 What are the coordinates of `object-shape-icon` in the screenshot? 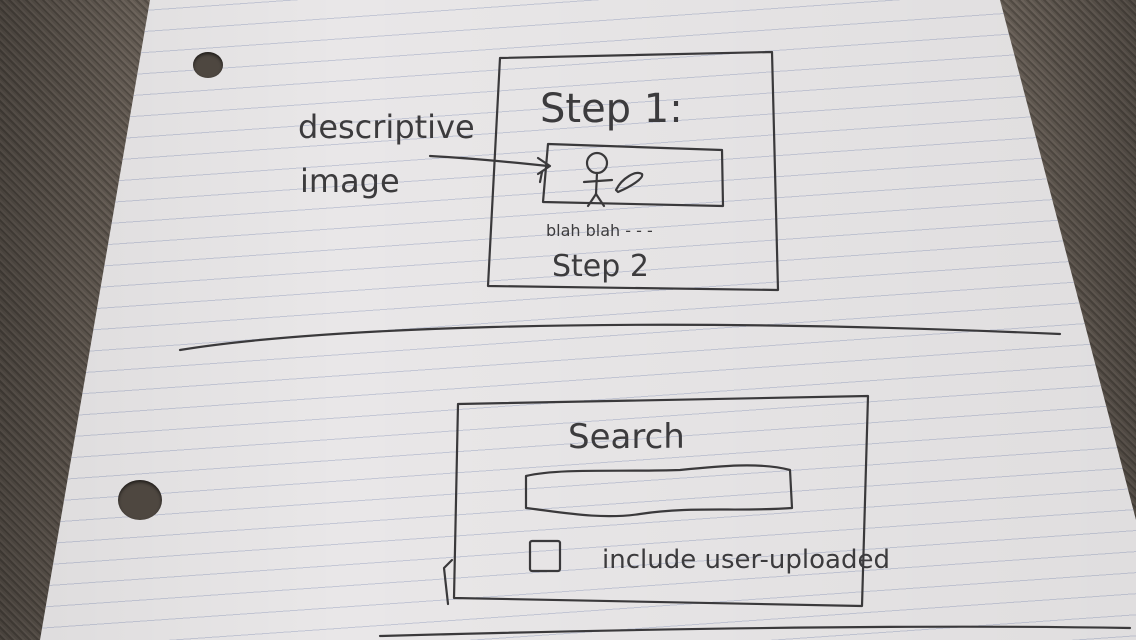 It's located at (629, 182).